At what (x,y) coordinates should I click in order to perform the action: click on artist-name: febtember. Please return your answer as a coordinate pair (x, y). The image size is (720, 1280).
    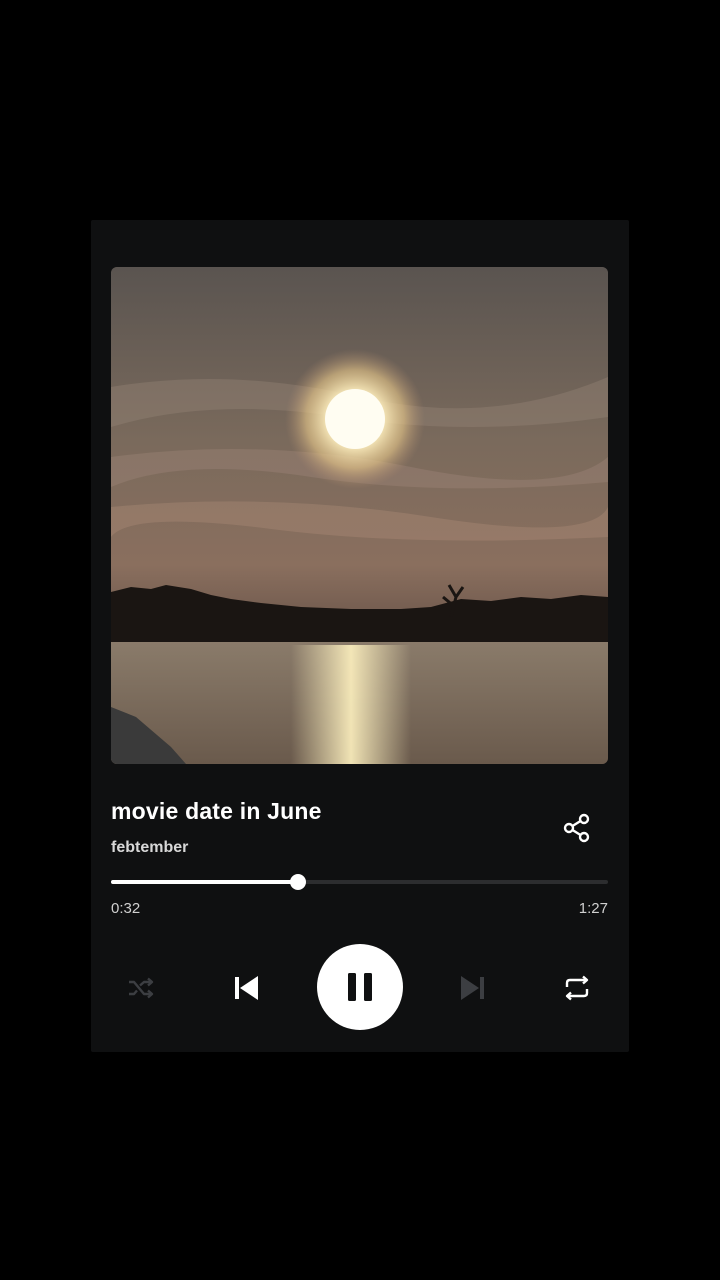
    Looking at the image, I should click on (149, 848).